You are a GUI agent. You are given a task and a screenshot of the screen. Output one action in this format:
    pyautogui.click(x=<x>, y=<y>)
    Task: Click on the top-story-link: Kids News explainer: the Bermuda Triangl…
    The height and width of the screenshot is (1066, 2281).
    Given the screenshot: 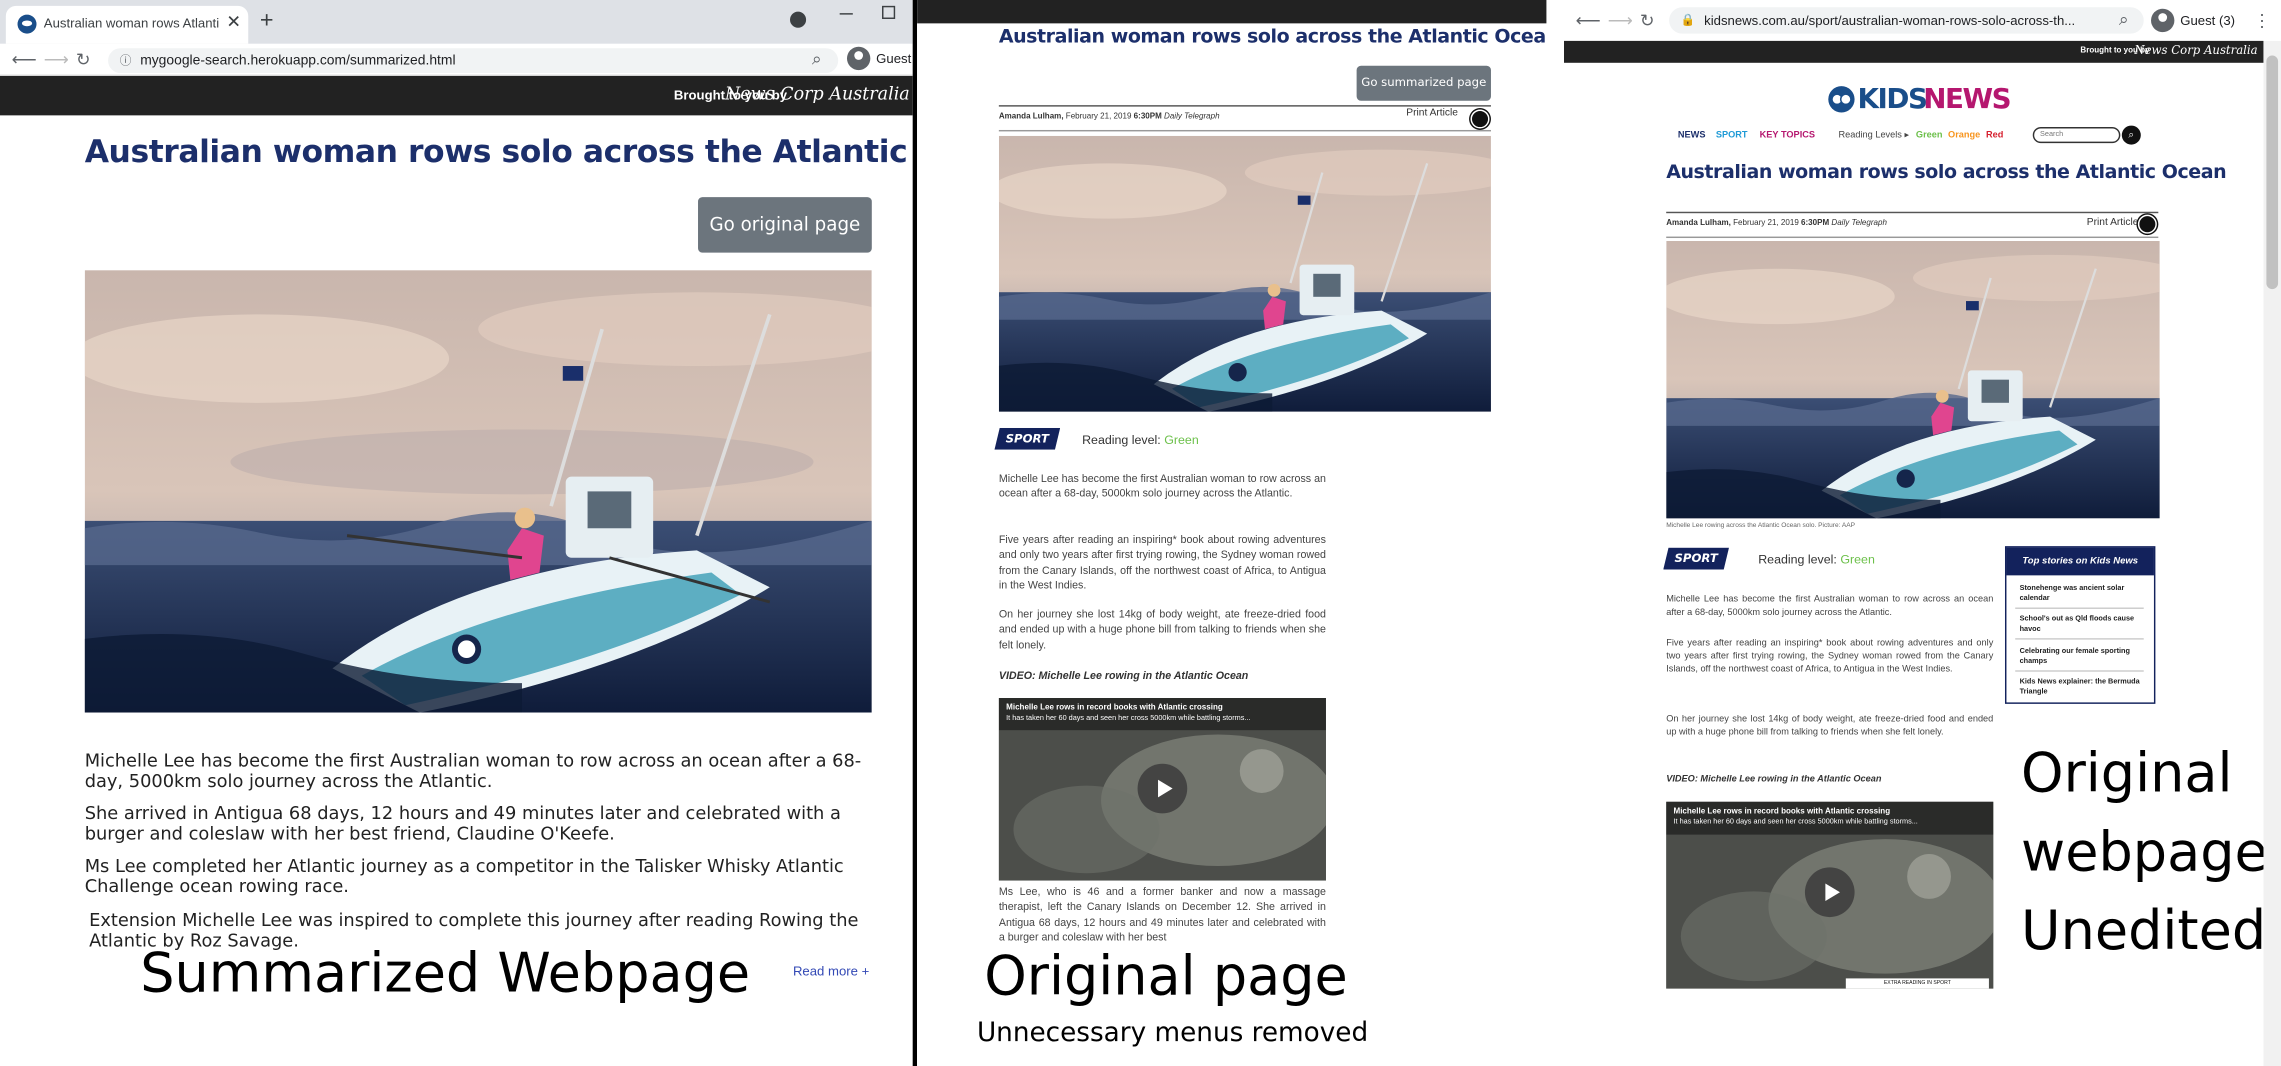 What is the action you would take?
    pyautogui.click(x=2084, y=687)
    